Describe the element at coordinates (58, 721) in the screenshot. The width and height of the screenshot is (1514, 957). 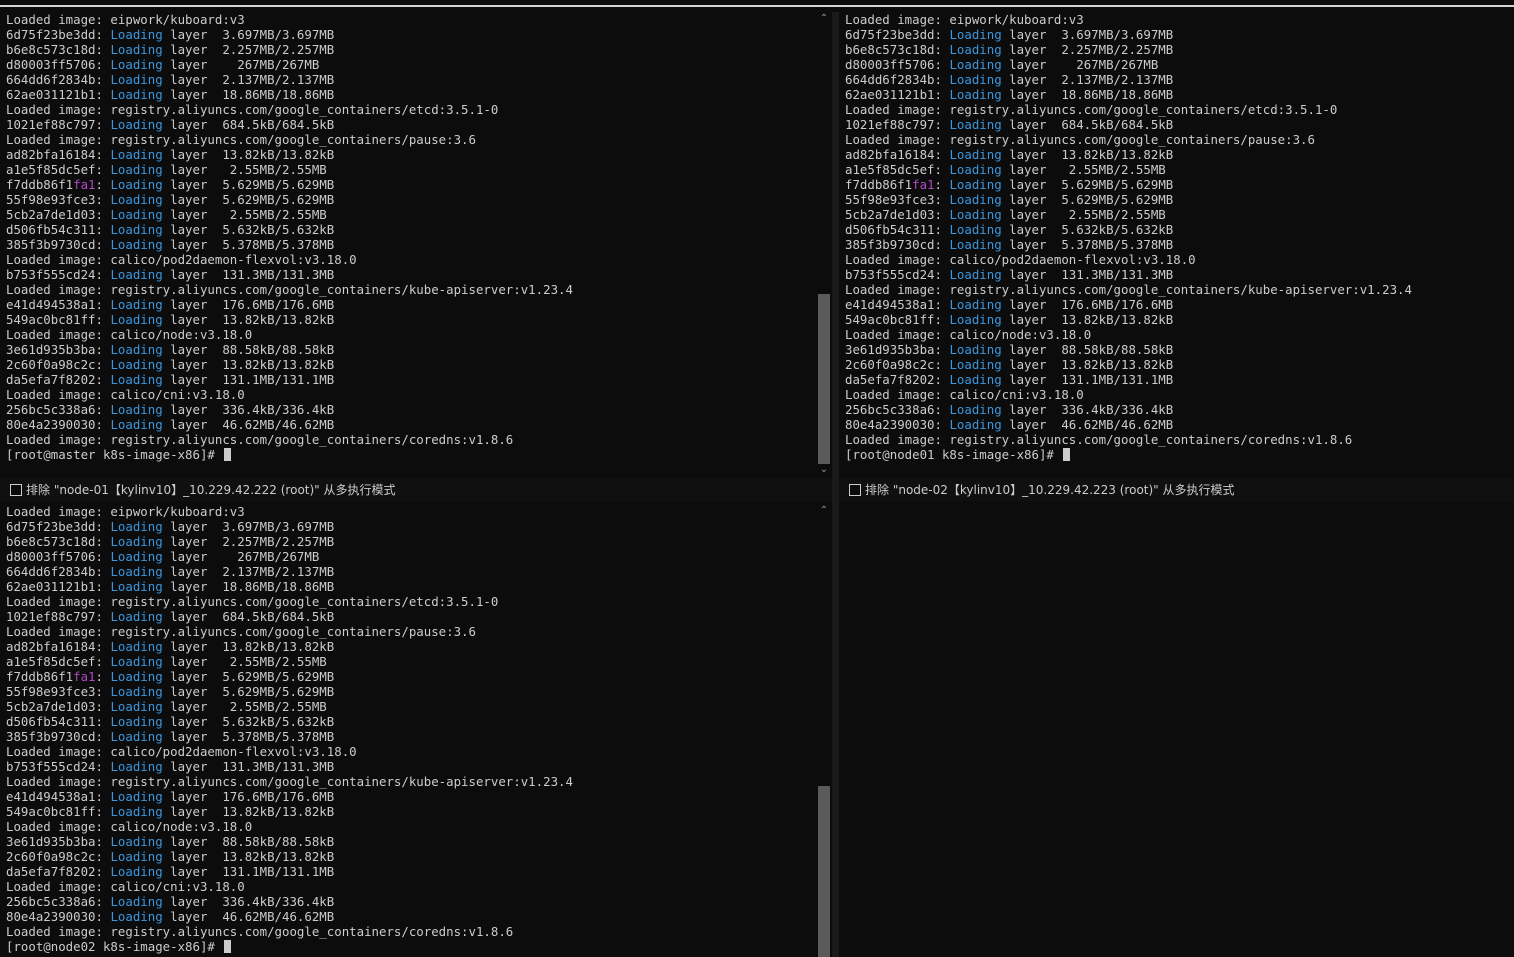
I see `terminal-text: d506fb54c311:` at that location.